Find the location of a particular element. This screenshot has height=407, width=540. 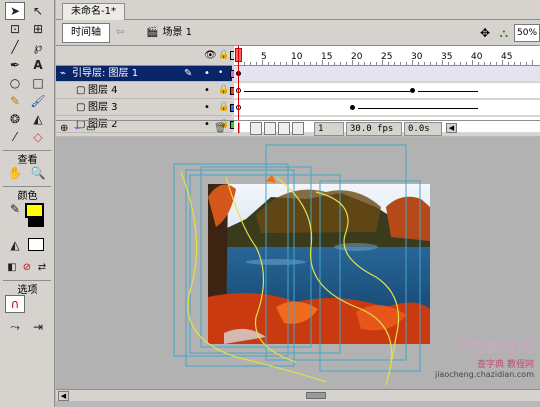

fill-color-swatch is located at coordinates (34, 210).